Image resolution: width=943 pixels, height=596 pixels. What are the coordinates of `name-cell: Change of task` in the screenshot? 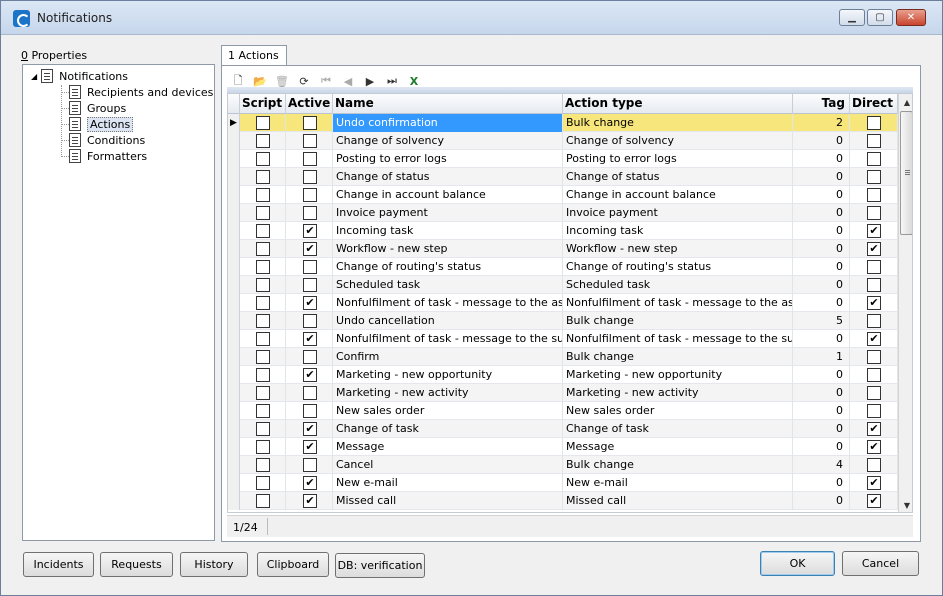 It's located at (448, 429).